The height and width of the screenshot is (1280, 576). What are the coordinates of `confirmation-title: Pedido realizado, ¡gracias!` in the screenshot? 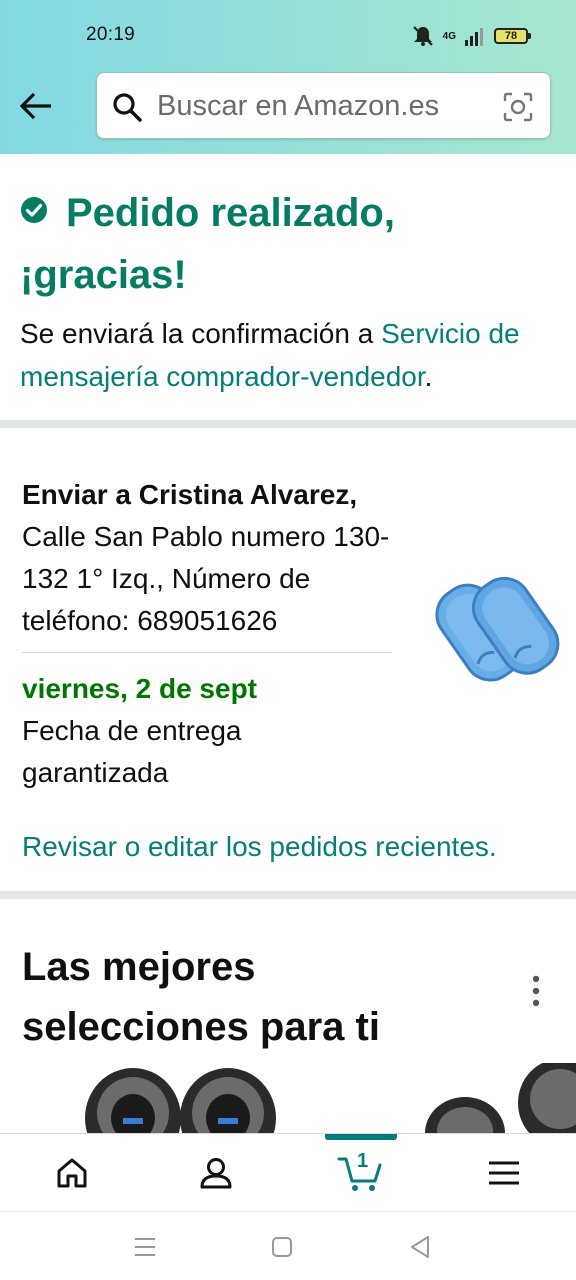 It's located at (207, 244).